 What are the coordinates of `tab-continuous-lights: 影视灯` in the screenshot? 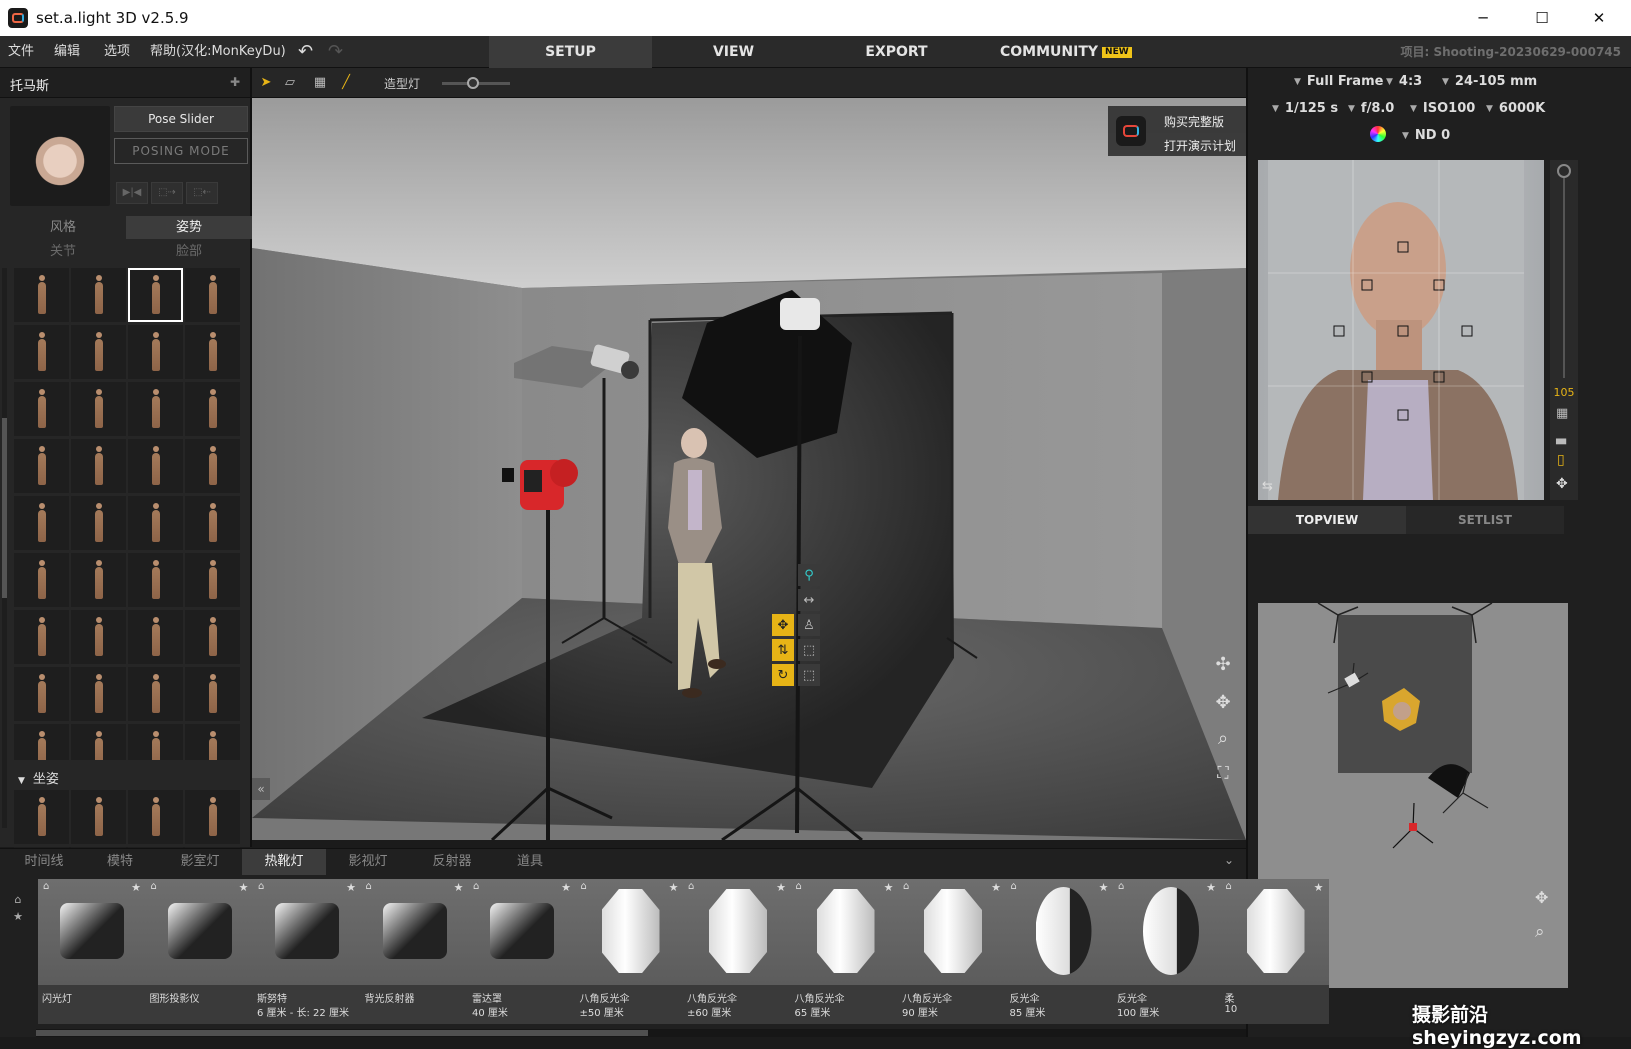 It's located at (368, 862).